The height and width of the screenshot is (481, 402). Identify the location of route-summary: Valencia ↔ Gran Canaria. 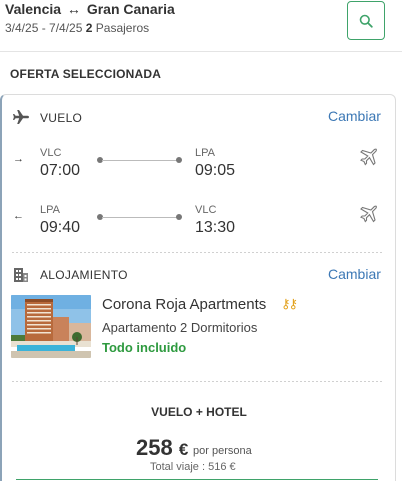
(90, 9).